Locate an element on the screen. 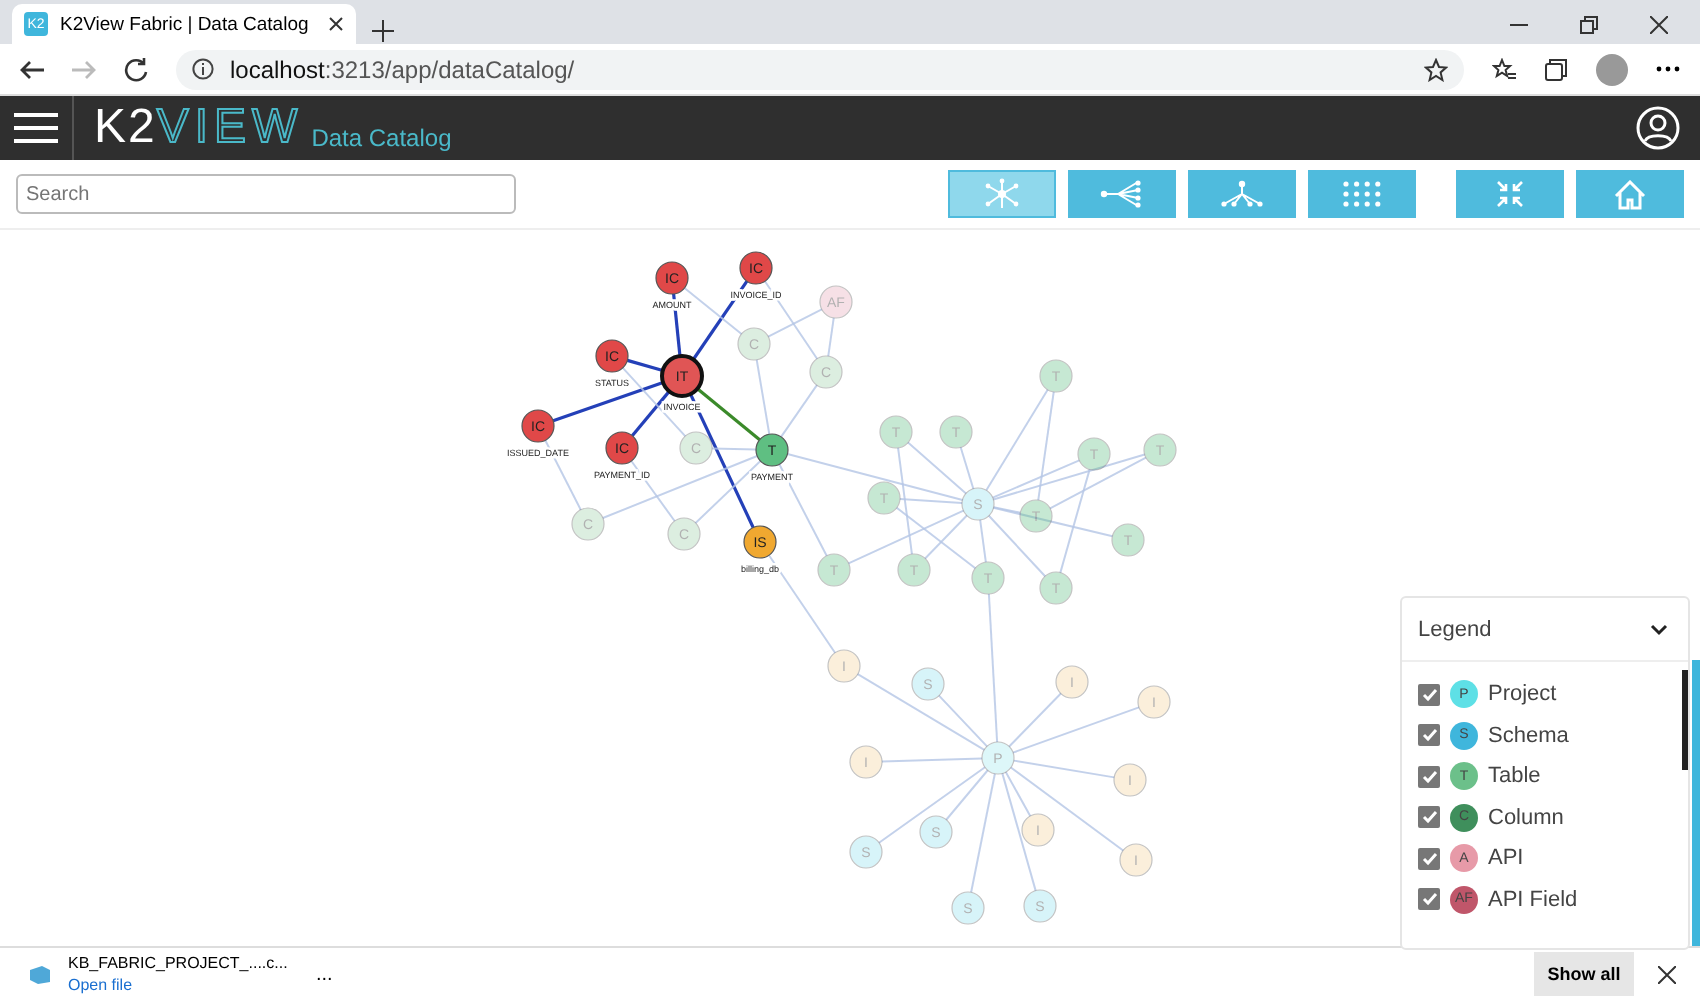  dot-grid-icon is located at coordinates (1362, 194).